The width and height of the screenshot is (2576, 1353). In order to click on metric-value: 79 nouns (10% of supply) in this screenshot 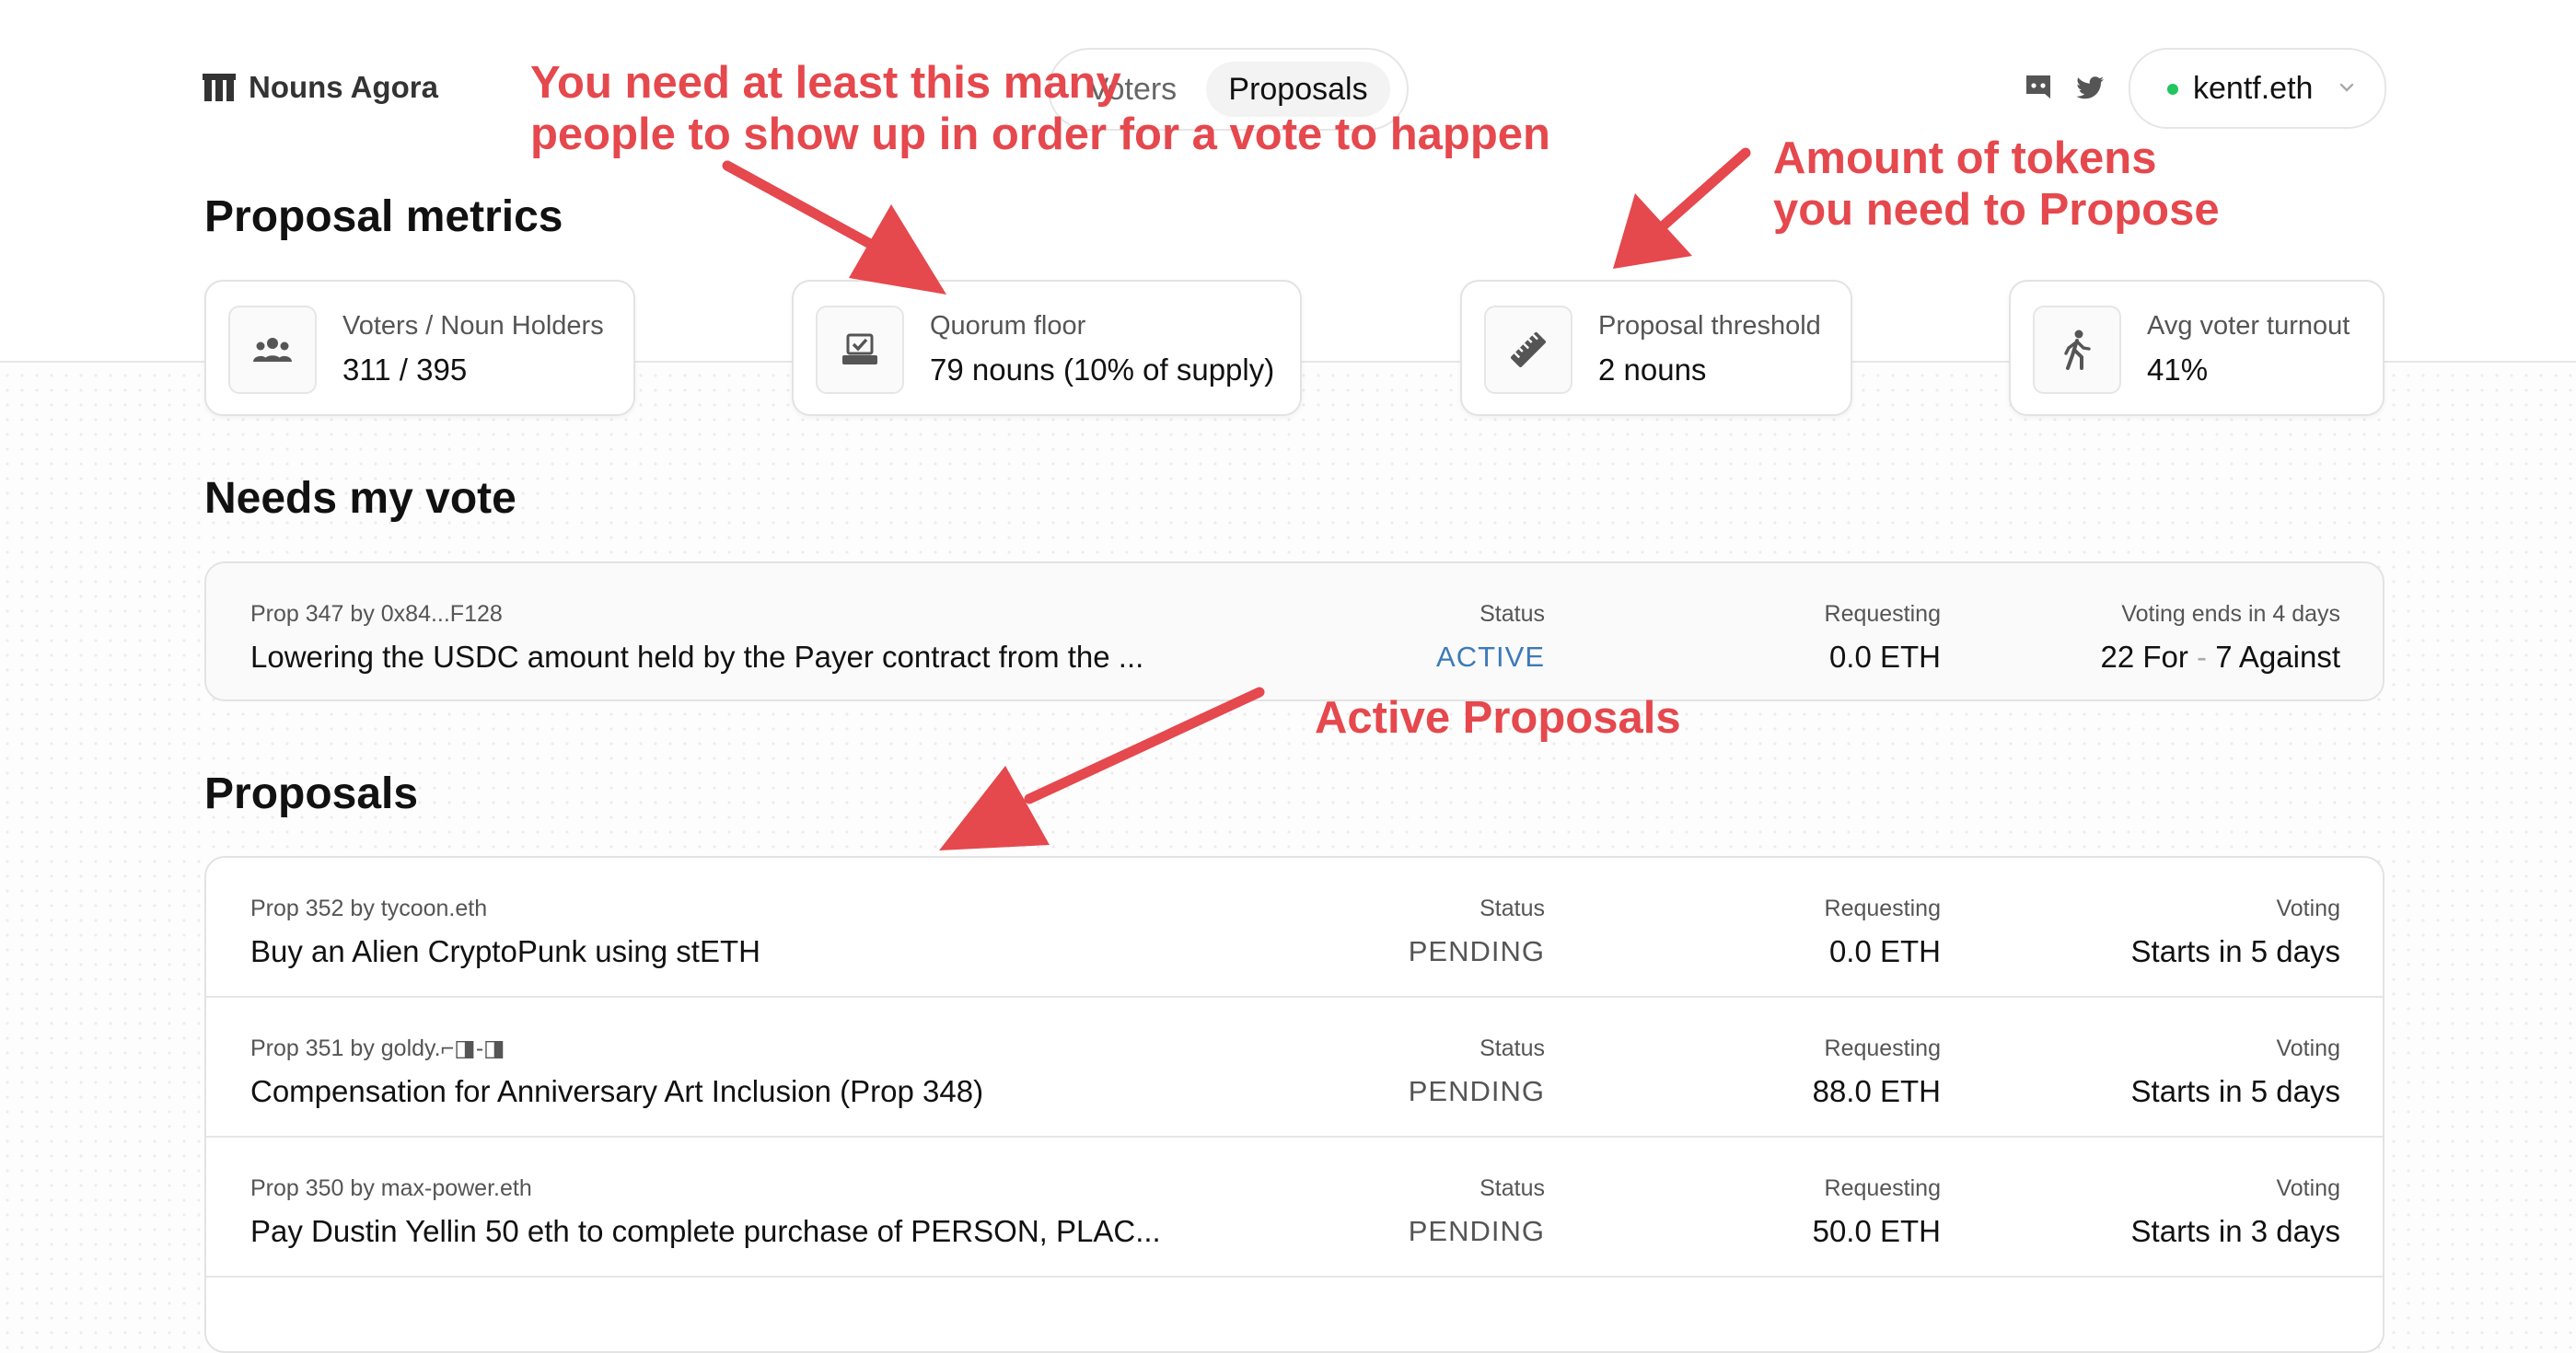, I will do `click(1102, 370)`.